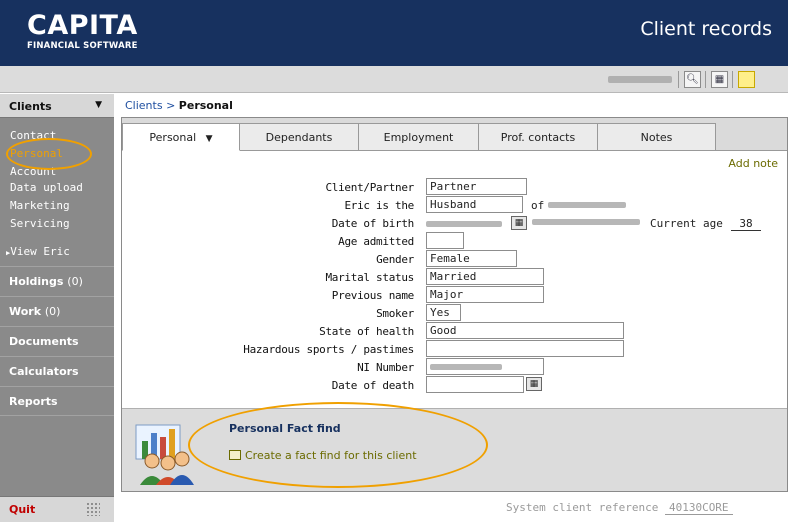 The image size is (788, 522). What do you see at coordinates (582, 507) in the screenshot?
I see `system-ref-label: System client reference` at bounding box center [582, 507].